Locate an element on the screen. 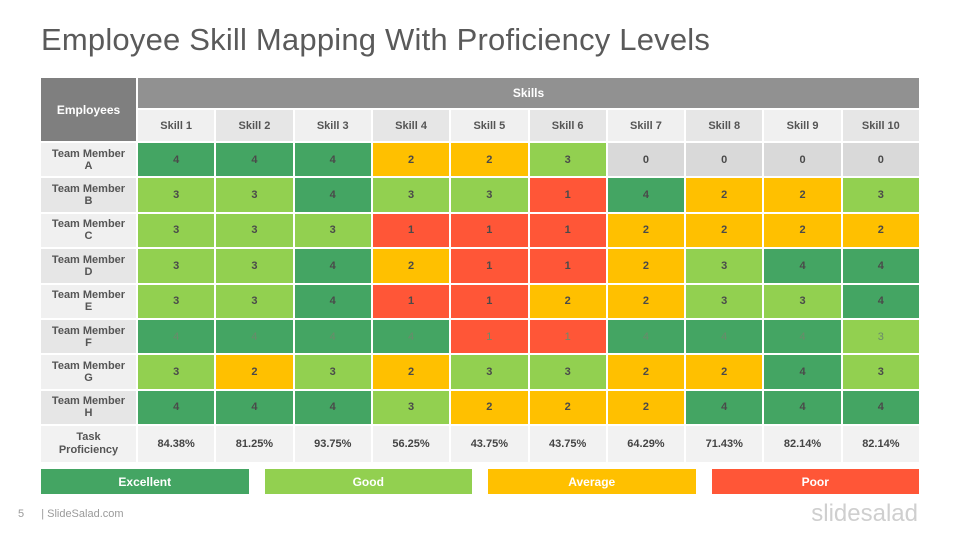  legend-excellent: Excellent is located at coordinates (145, 481).